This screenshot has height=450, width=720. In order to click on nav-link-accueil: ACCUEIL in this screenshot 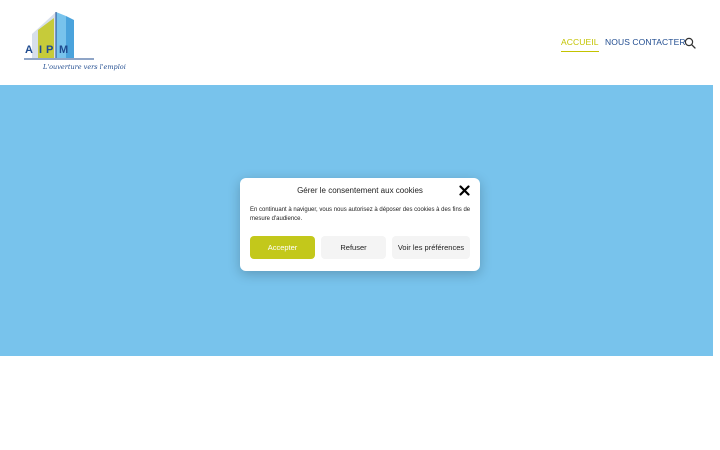, I will do `click(580, 44)`.